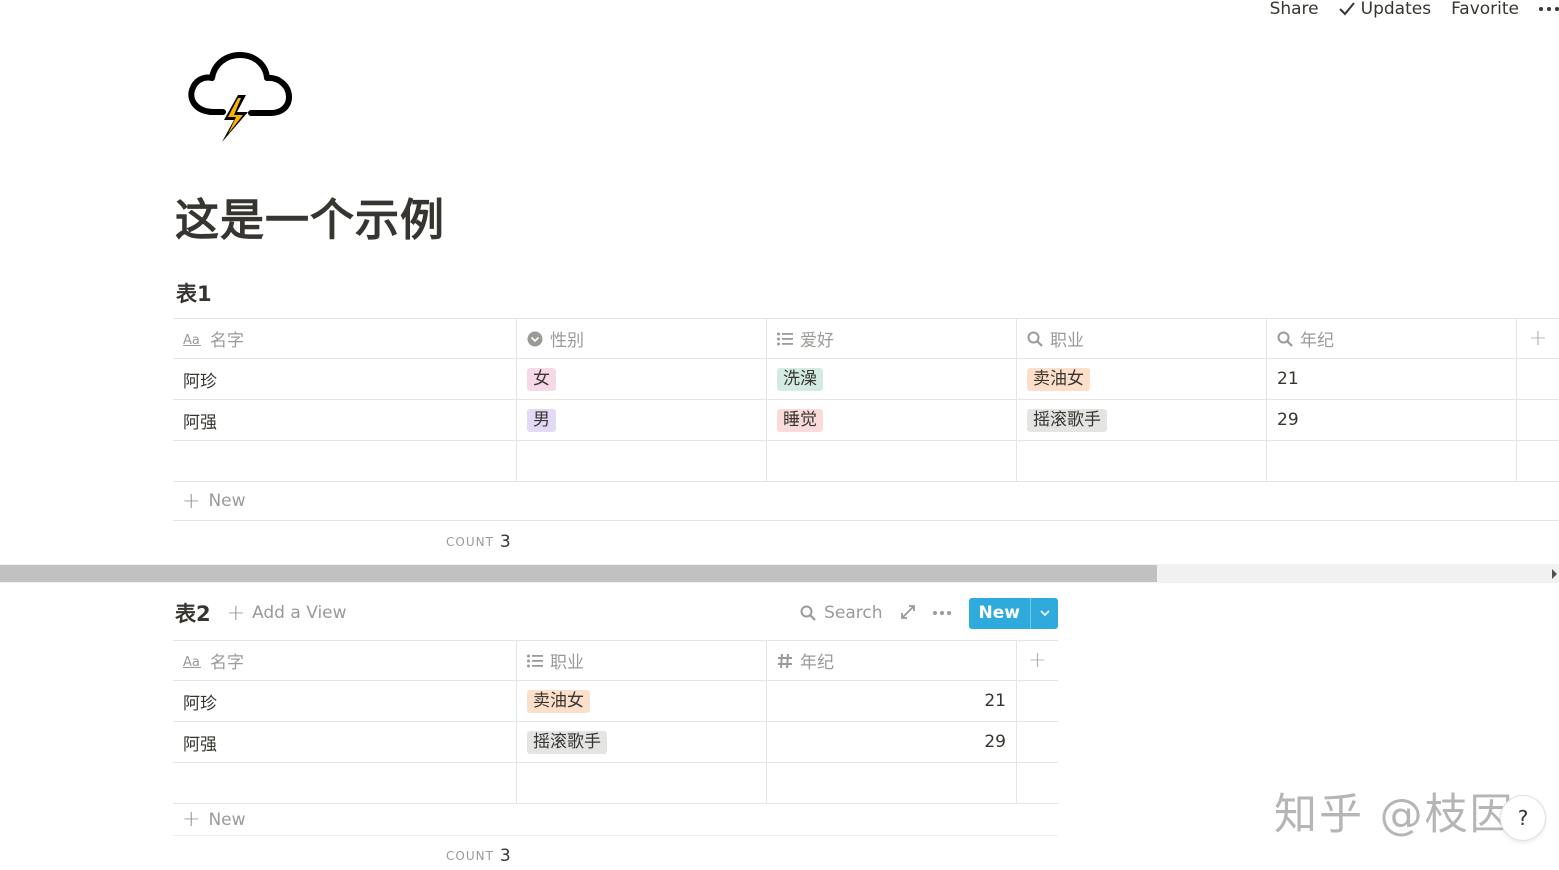 The image size is (1559, 870). I want to click on cell-empty, so click(1037, 742).